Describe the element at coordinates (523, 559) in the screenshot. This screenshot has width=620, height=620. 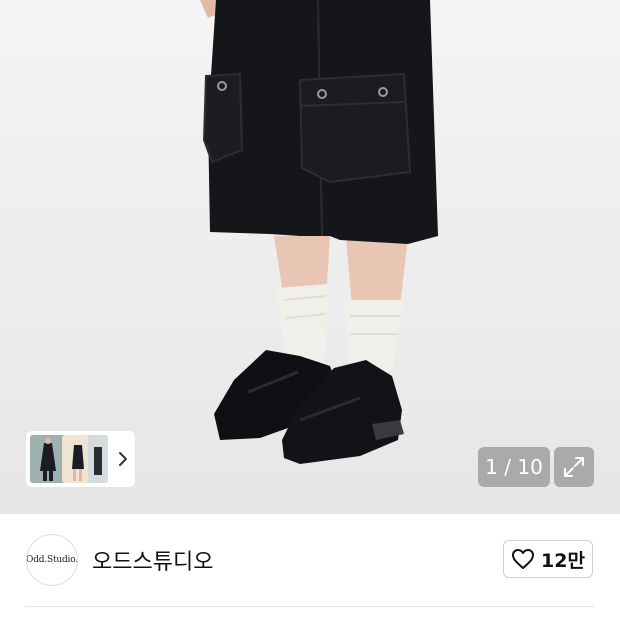
I see `heart-outline-icon` at that location.